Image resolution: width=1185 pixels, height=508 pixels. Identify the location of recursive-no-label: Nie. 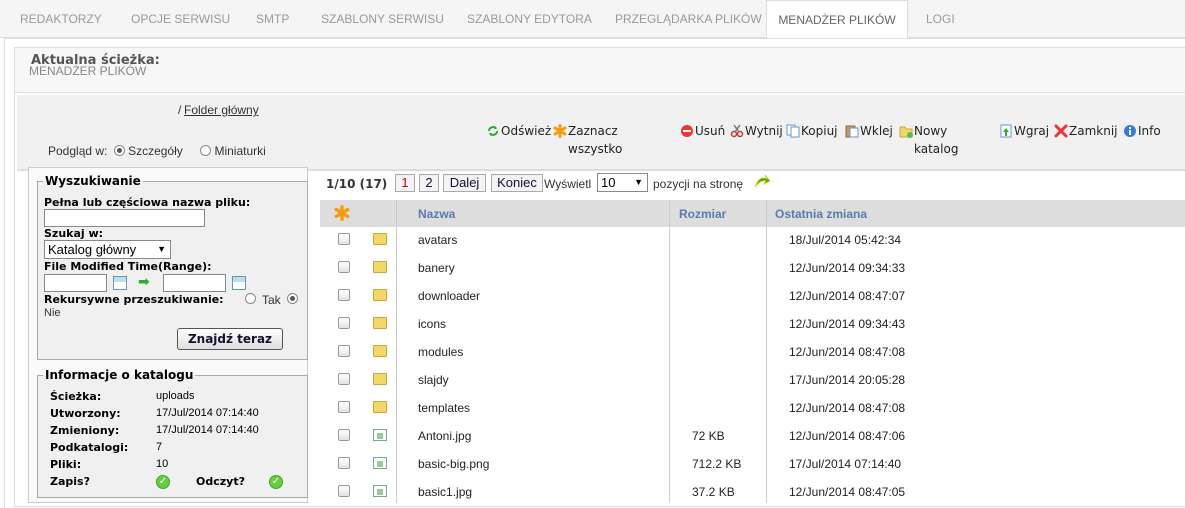
(52, 313).